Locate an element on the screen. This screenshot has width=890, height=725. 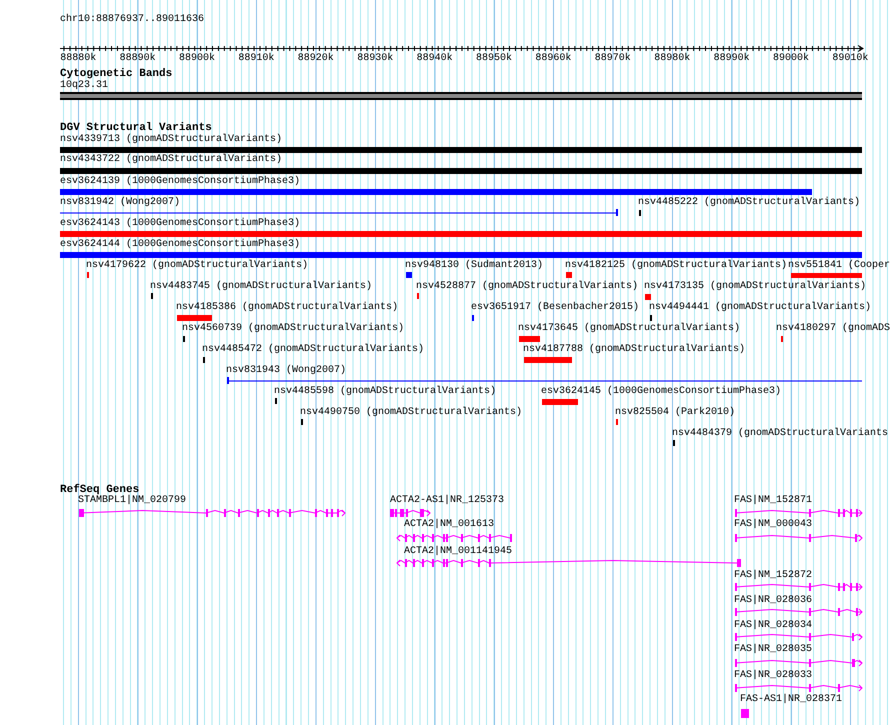
track-title: DGV Structural Variants is located at coordinates (136, 128).